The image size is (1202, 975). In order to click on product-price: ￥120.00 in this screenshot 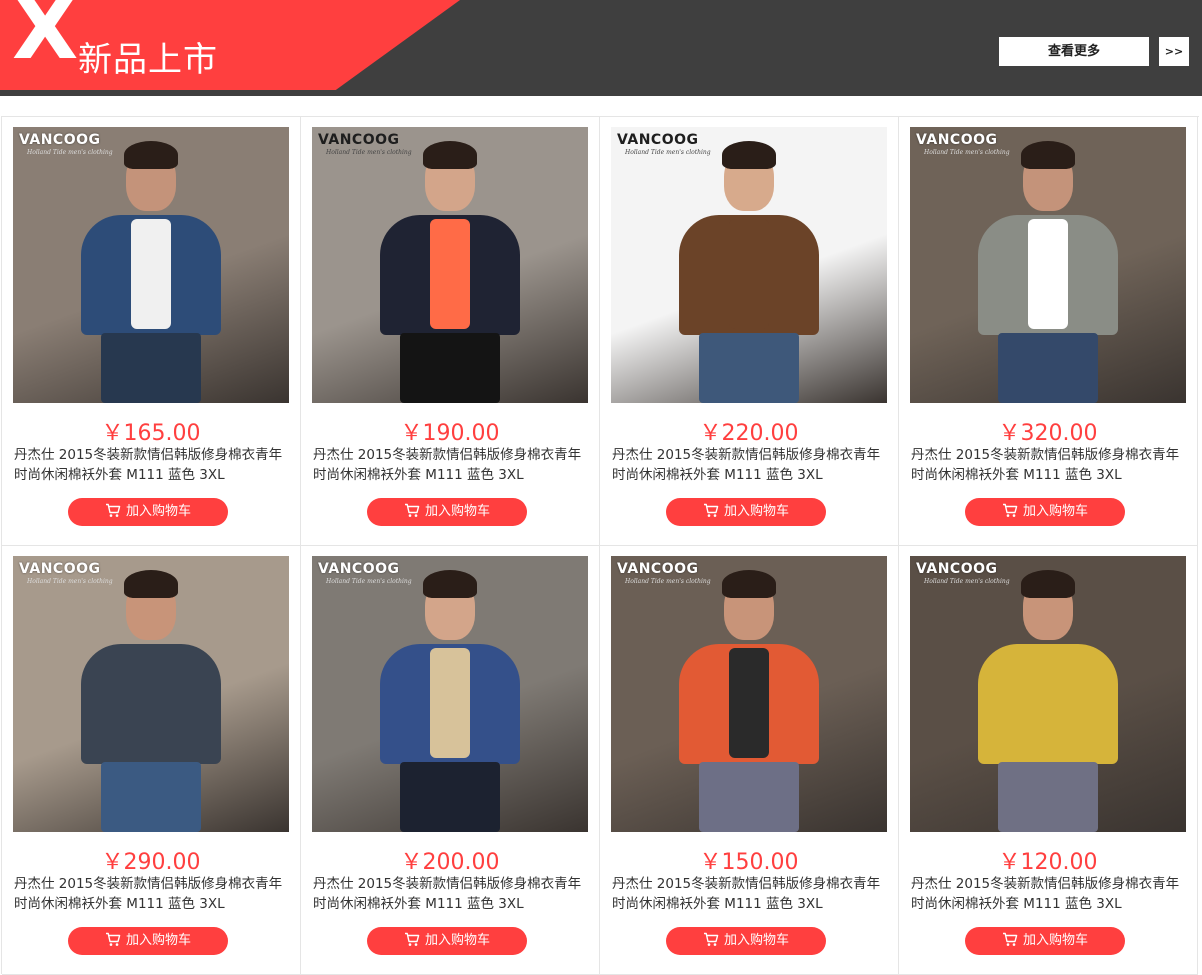, I will do `click(1048, 862)`.